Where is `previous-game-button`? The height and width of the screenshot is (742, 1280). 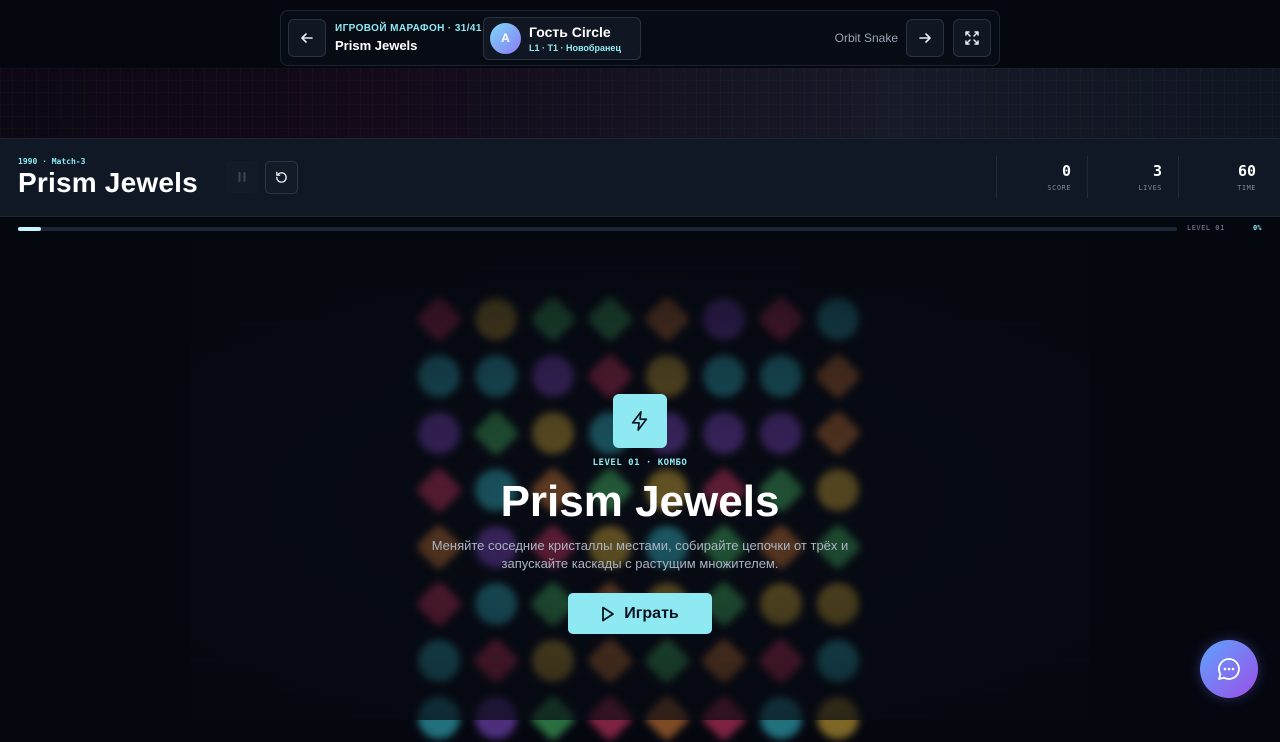
previous-game-button is located at coordinates (307, 38).